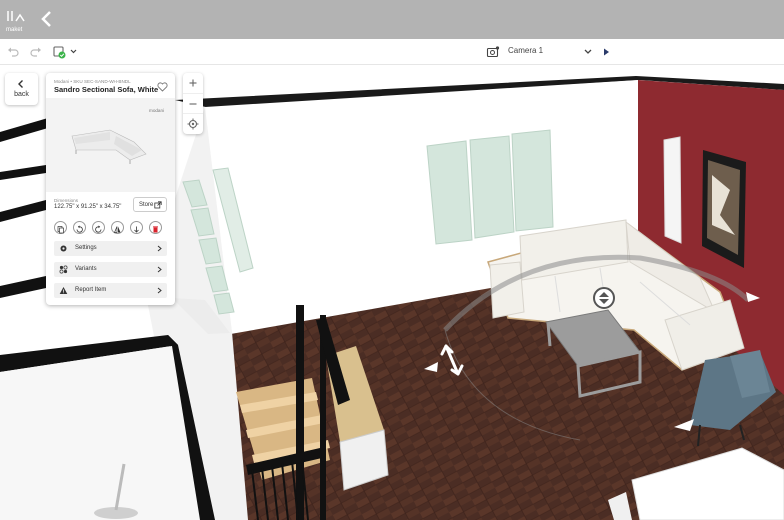  What do you see at coordinates (162, 87) in the screenshot?
I see `heart-icon` at bounding box center [162, 87].